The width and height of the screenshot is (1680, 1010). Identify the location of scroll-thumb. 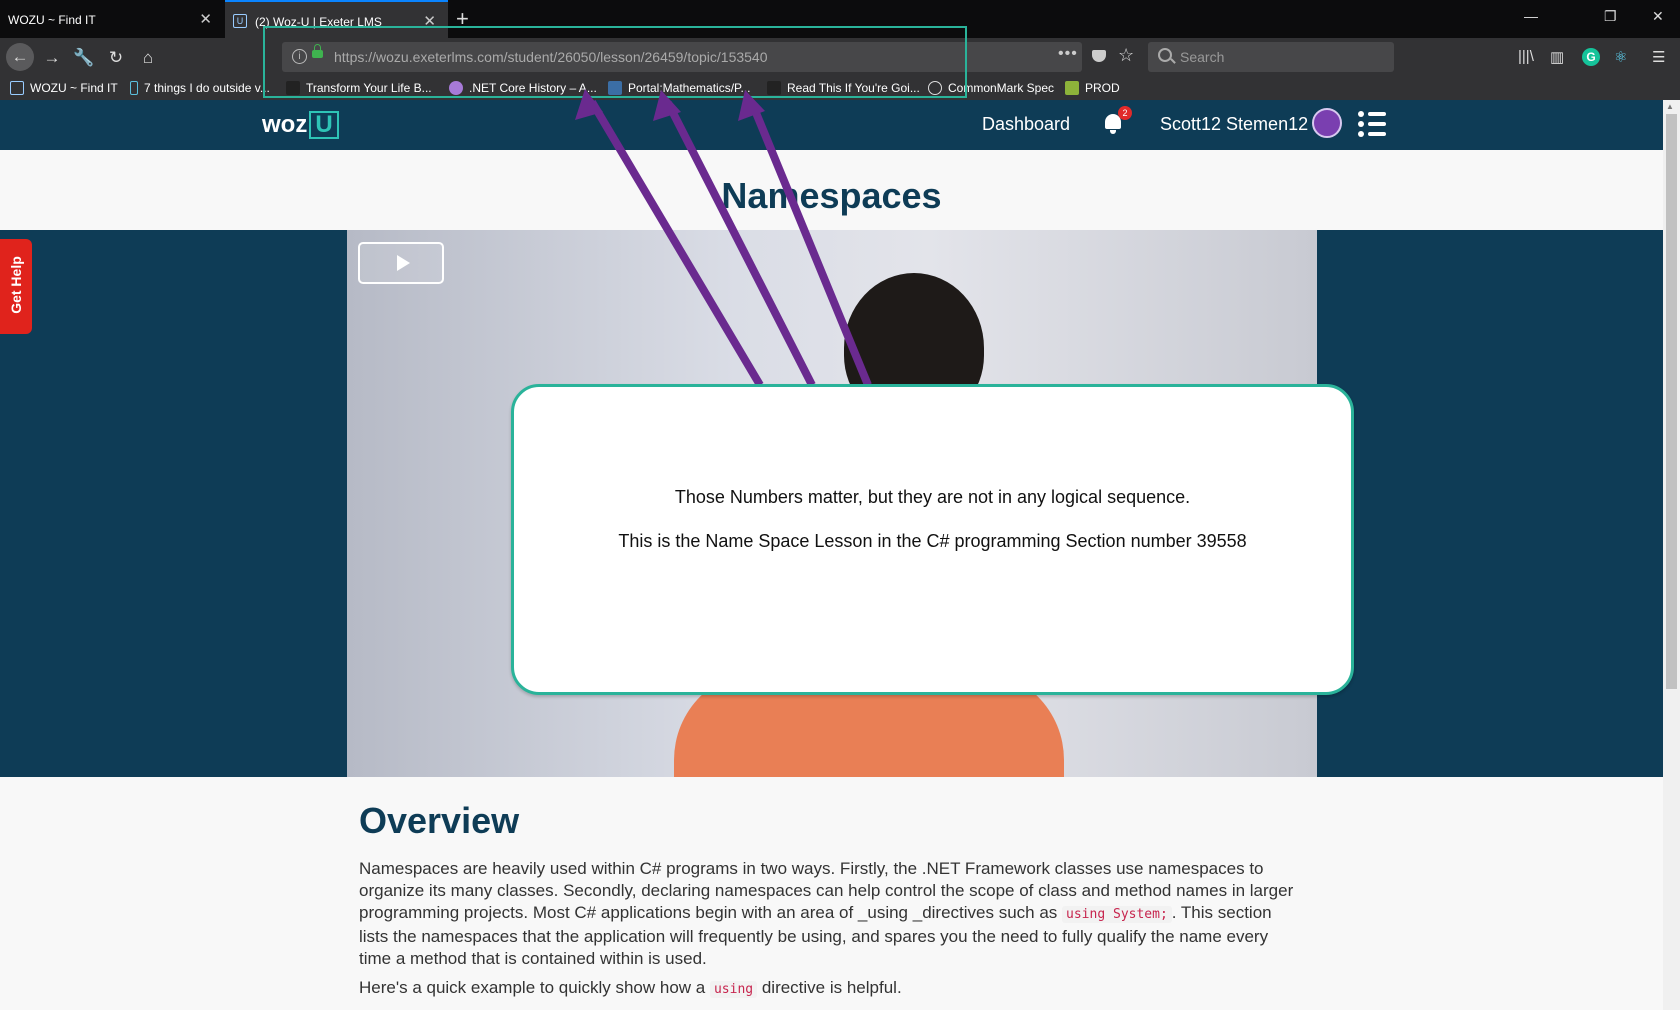
(1671, 401).